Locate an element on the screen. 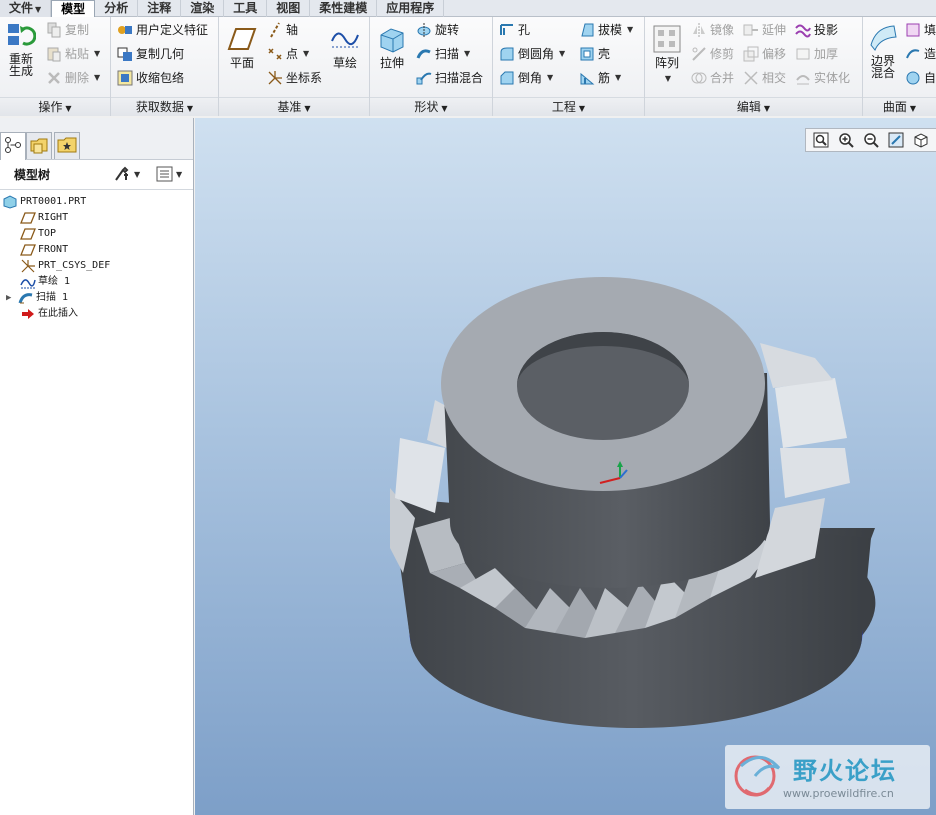  paste-button: 粘贴 ▼ is located at coordinates (73, 54).